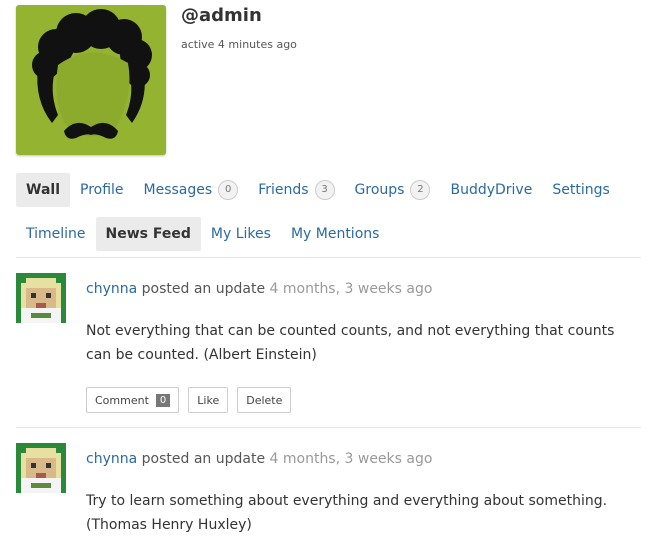 The image size is (658, 548). What do you see at coordinates (228, 190) in the screenshot?
I see `messages-count-badge: 0` at bounding box center [228, 190].